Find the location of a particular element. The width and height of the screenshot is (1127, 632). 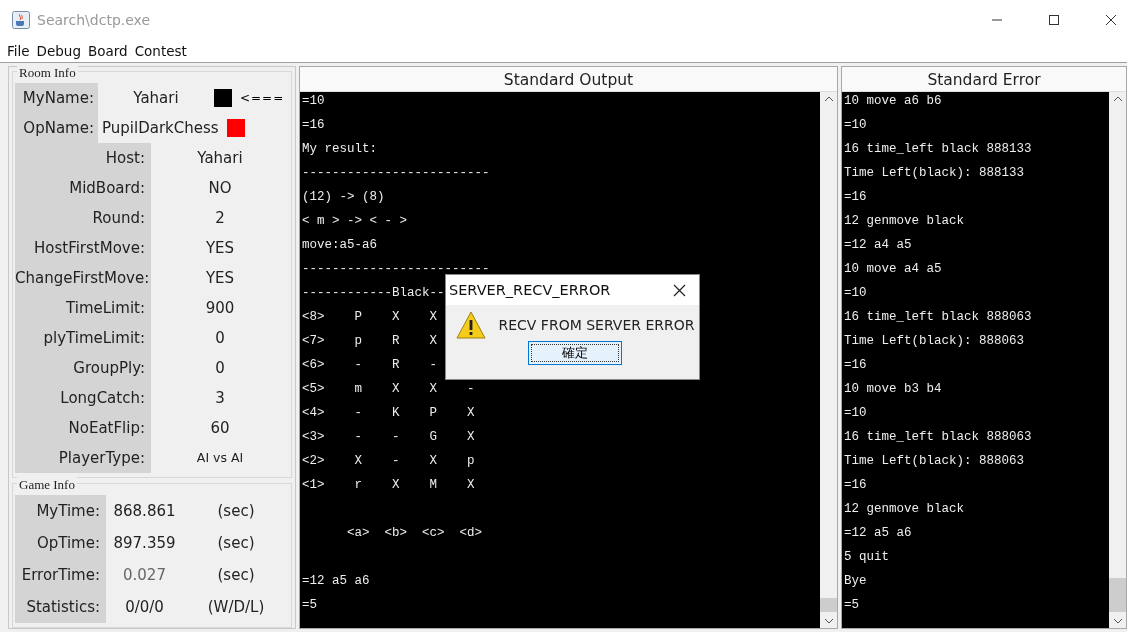

menu-item: File is located at coordinates (18, 51).